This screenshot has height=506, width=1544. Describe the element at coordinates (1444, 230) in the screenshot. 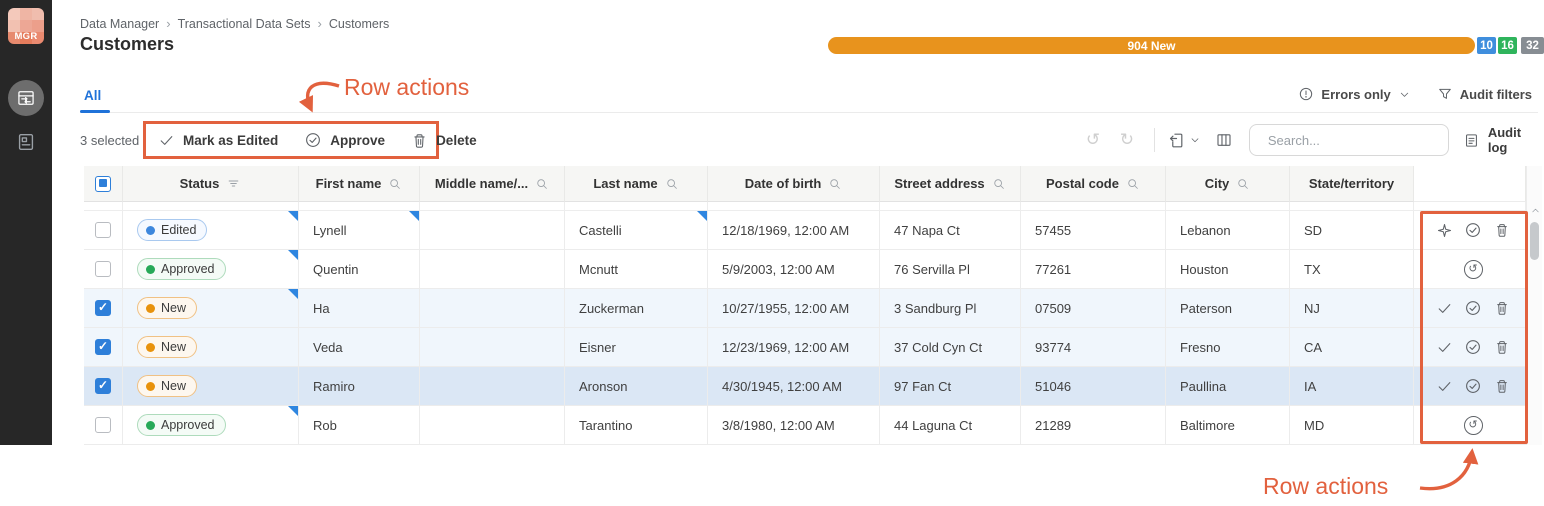

I see `sparkle-action-button` at that location.